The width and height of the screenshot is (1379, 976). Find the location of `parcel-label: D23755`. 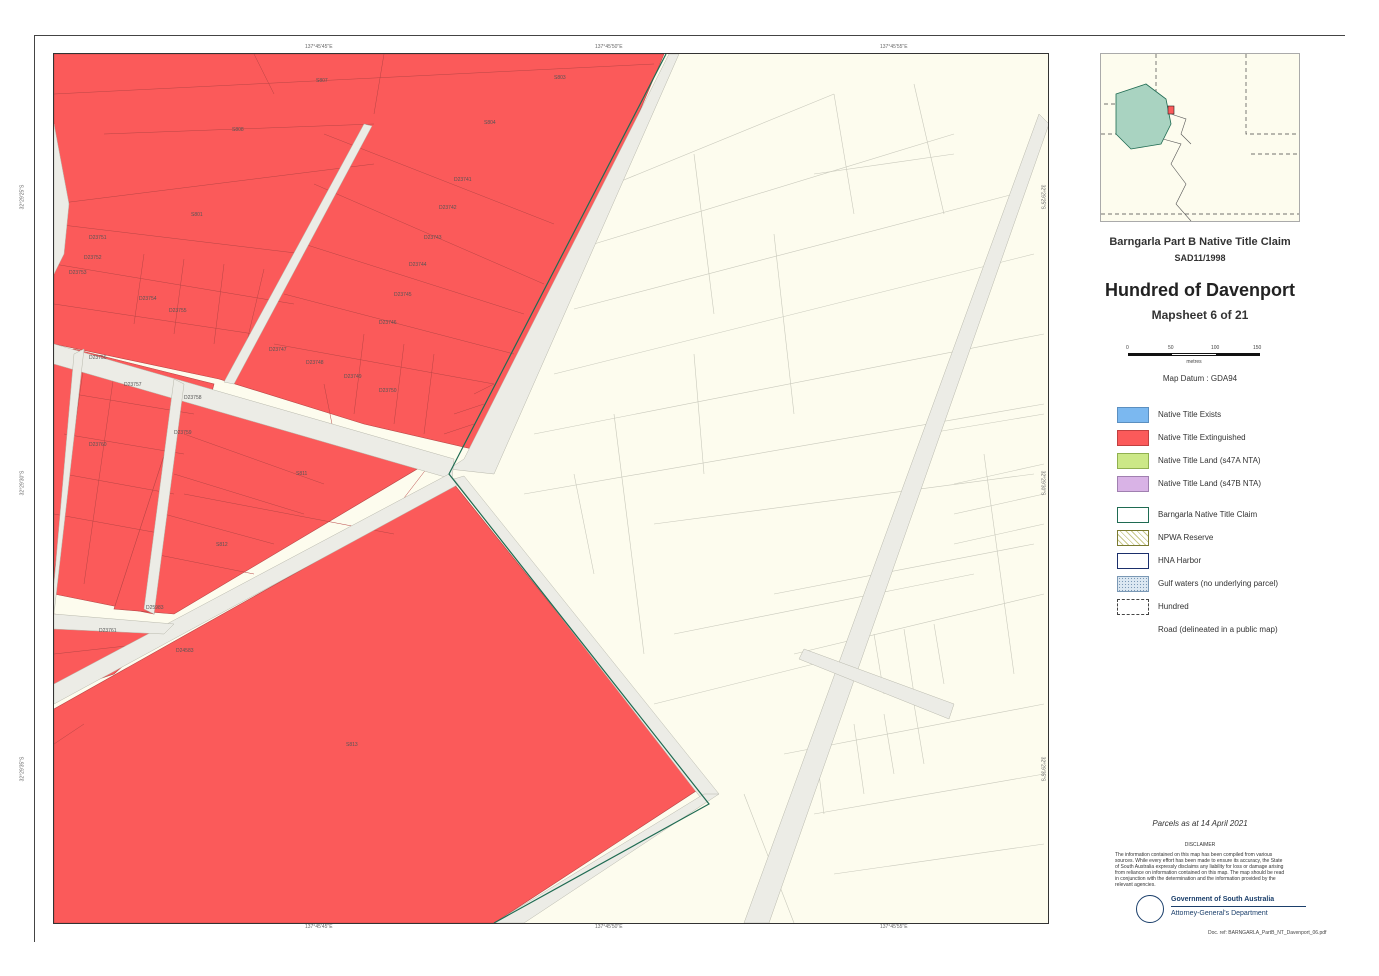

parcel-label: D23755 is located at coordinates (178, 311).